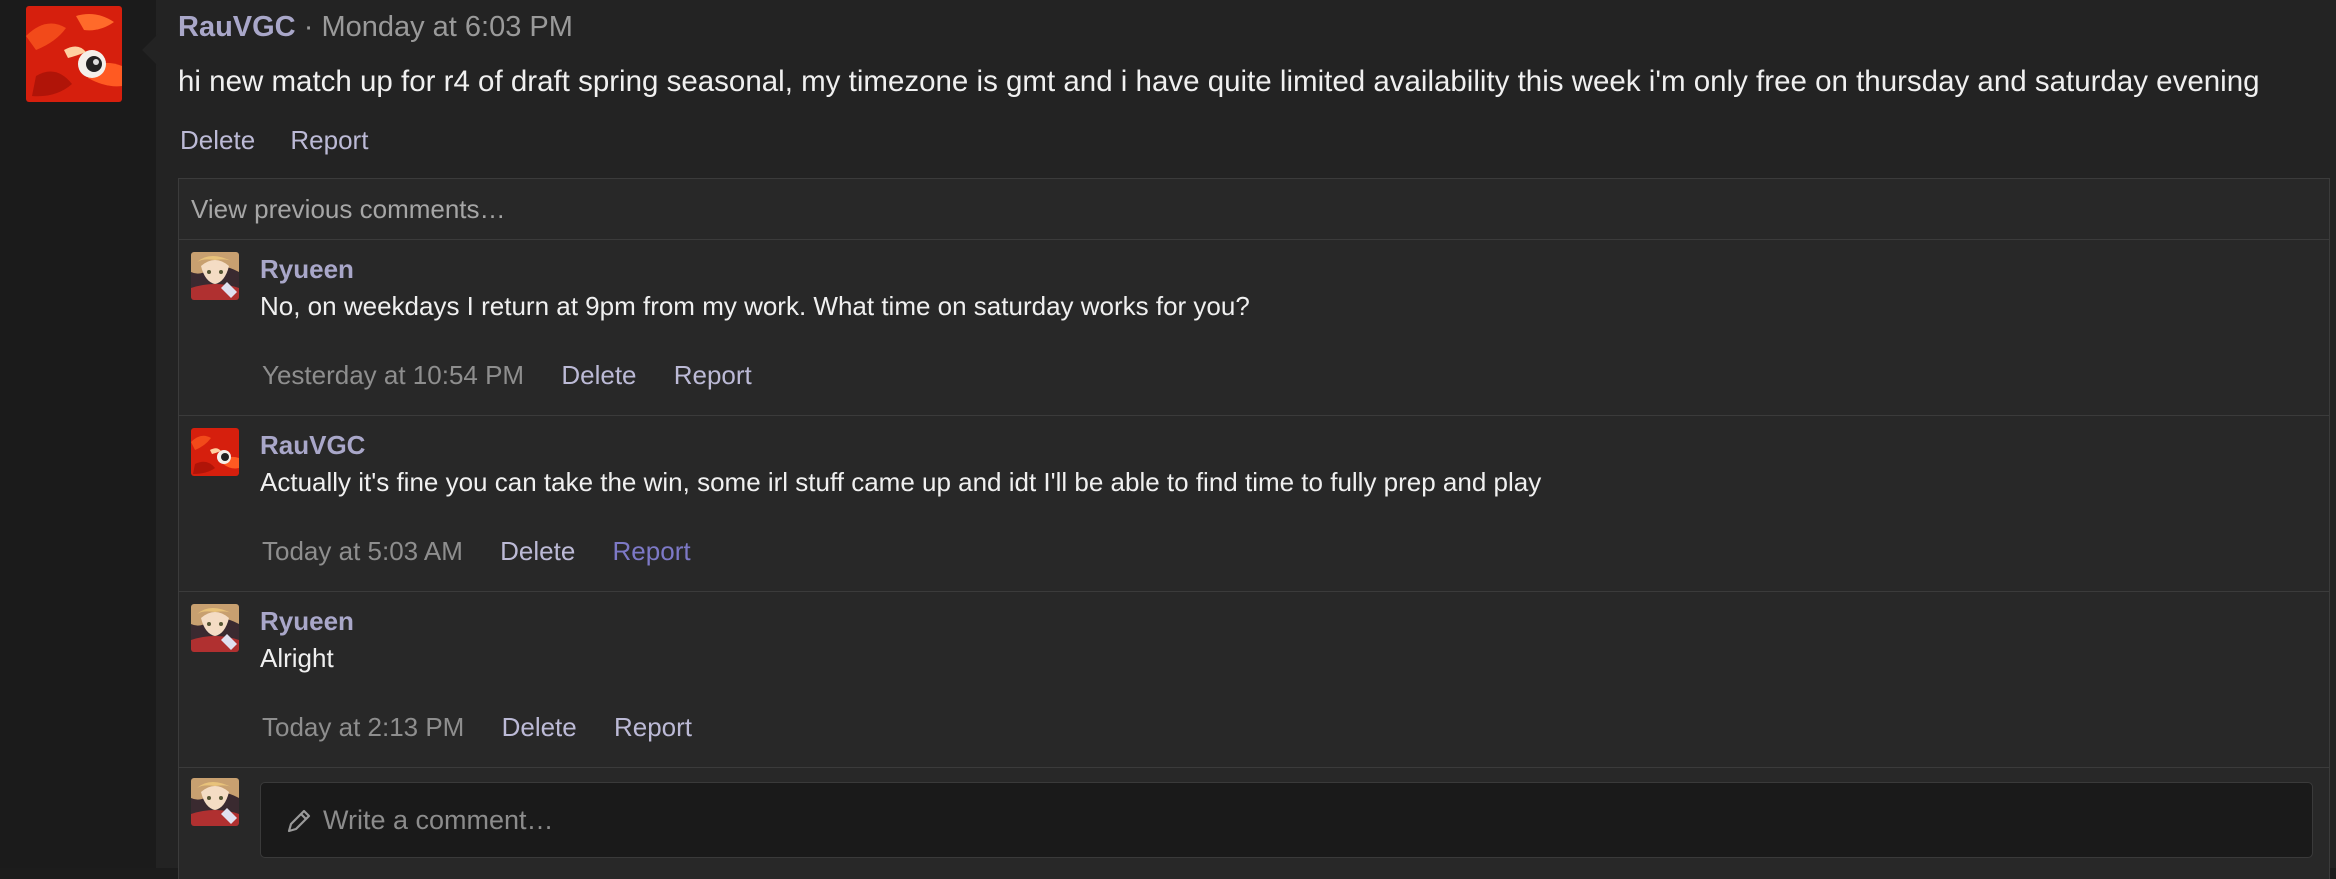  Describe the element at coordinates (491, 551) in the screenshot. I see `comment-meta: Today at 5:03 AM Delete Report` at that location.